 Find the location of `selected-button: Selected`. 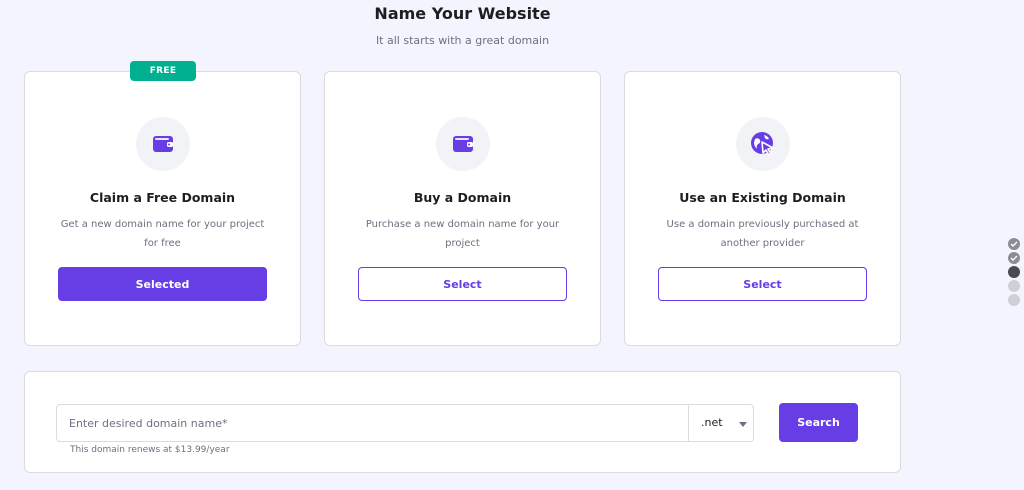

selected-button: Selected is located at coordinates (162, 284).